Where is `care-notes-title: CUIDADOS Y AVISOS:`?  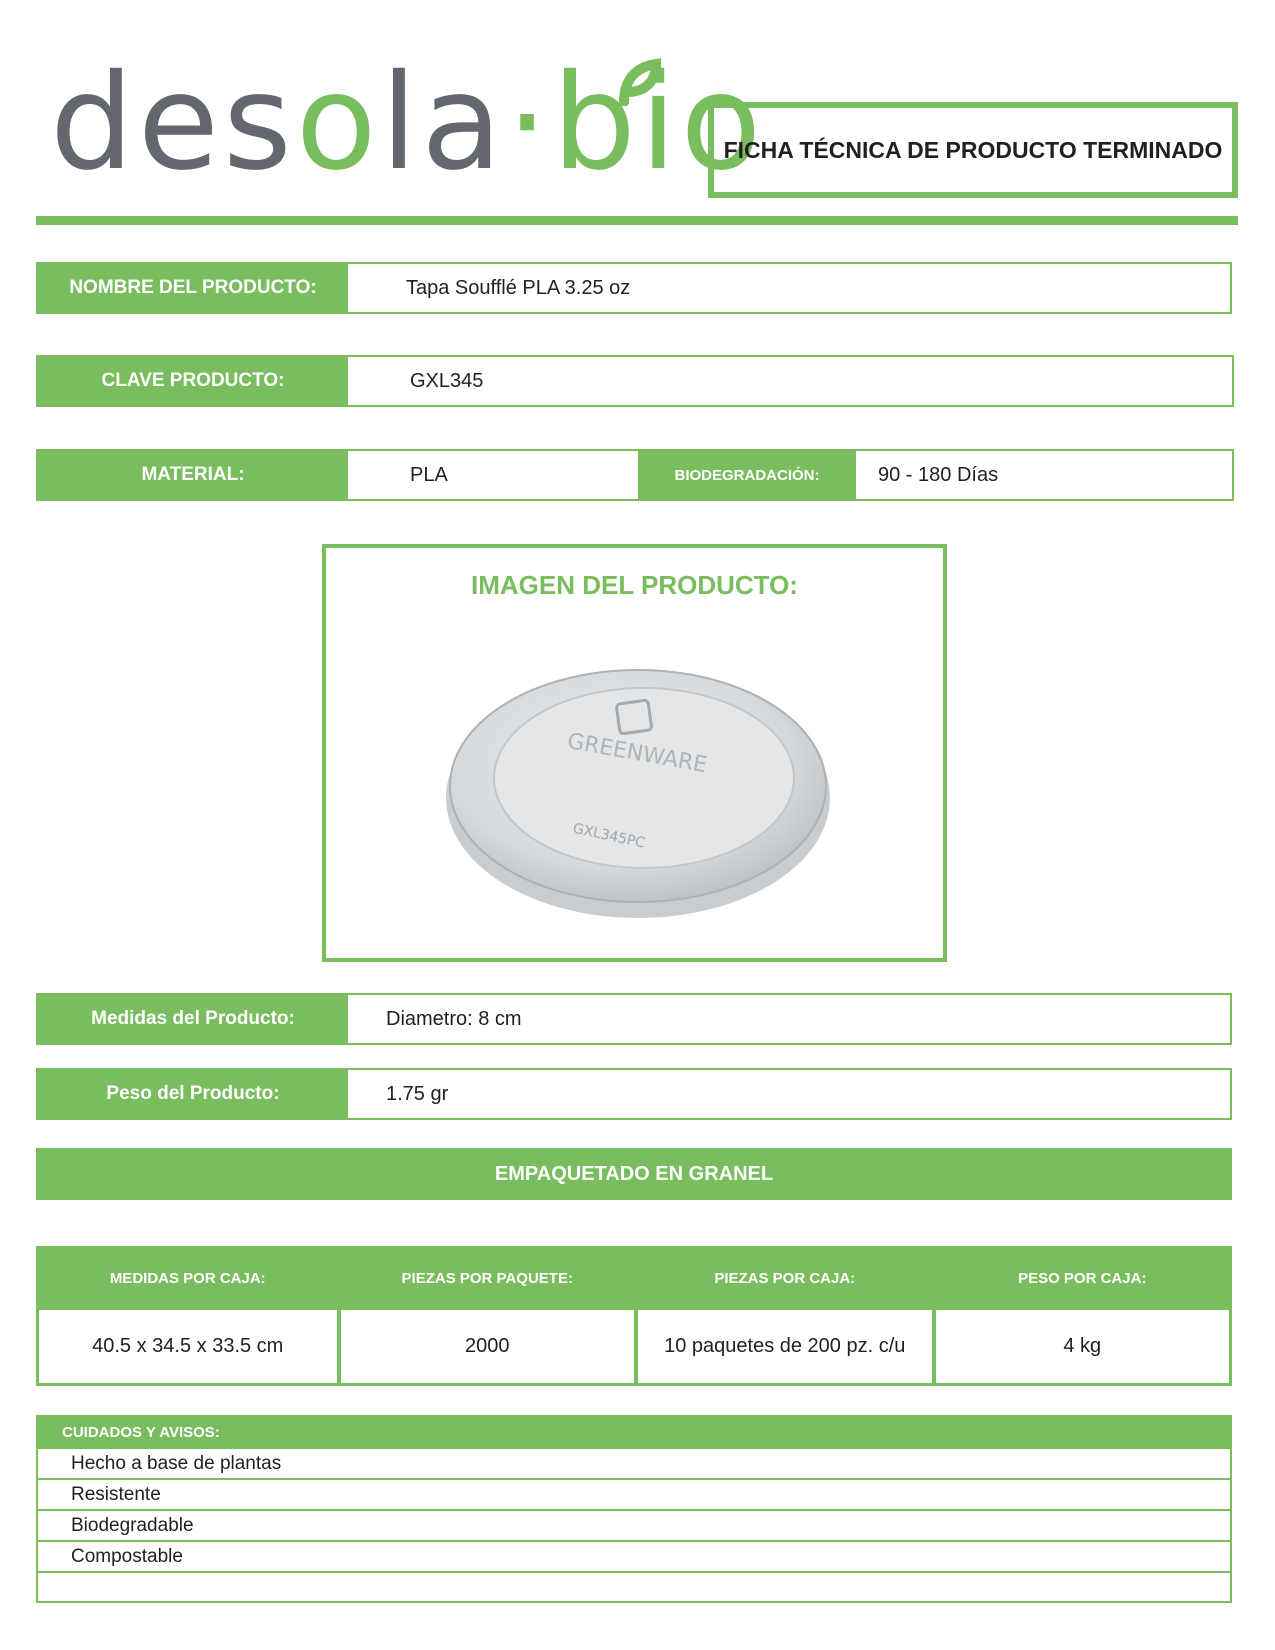 care-notes-title: CUIDADOS Y AVISOS: is located at coordinates (634, 1432).